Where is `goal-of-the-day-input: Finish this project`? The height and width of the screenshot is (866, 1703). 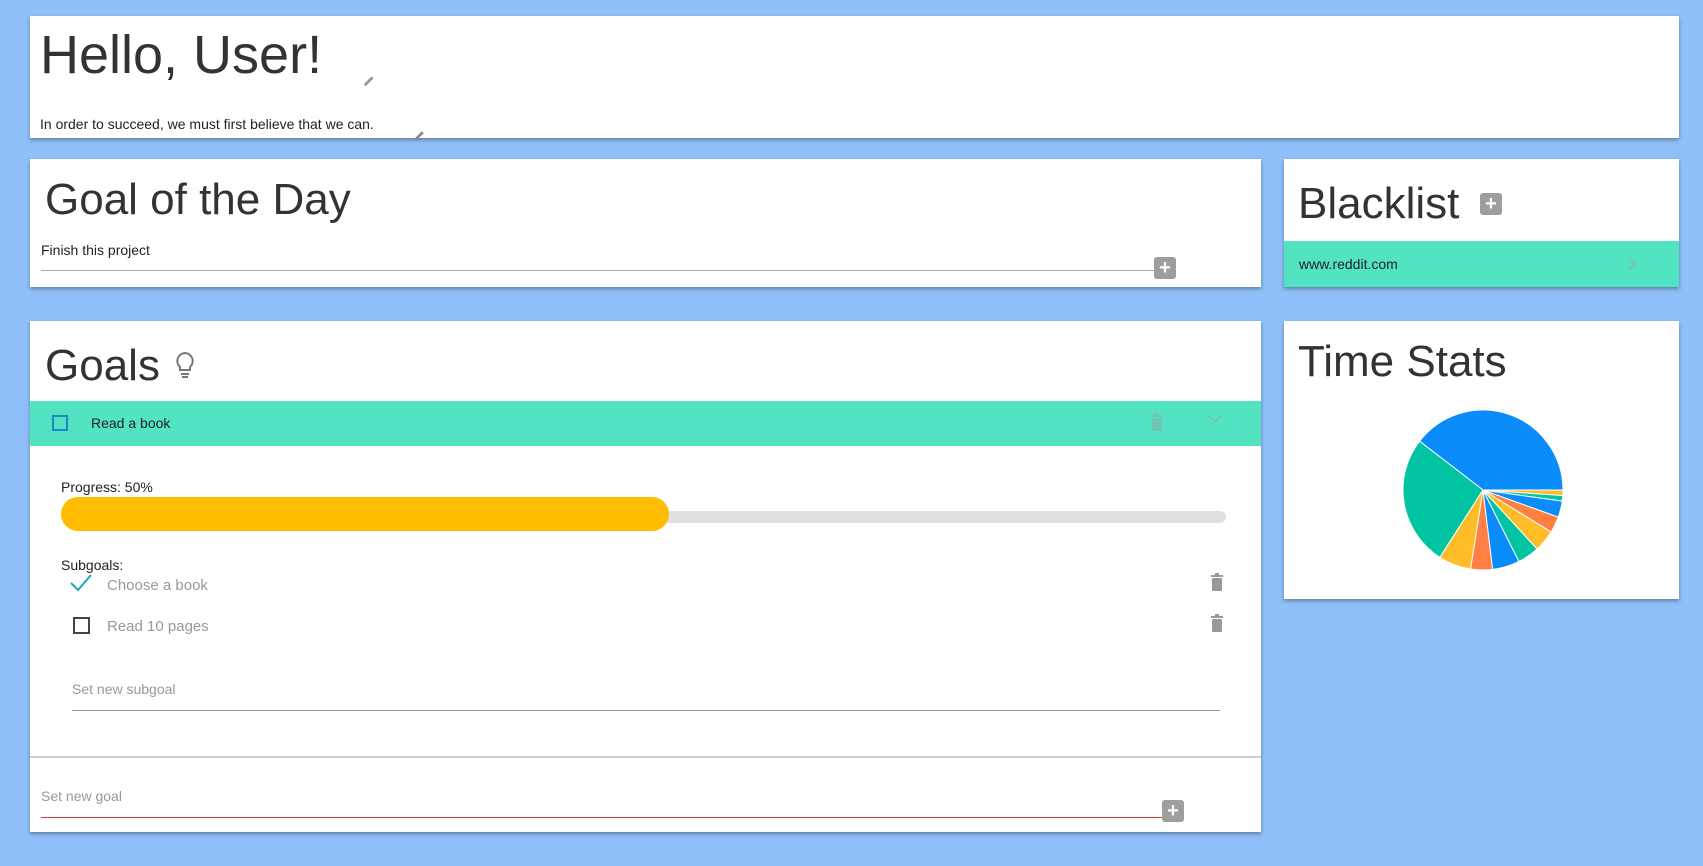
goal-of-the-day-input: Finish this project is located at coordinates (95, 250).